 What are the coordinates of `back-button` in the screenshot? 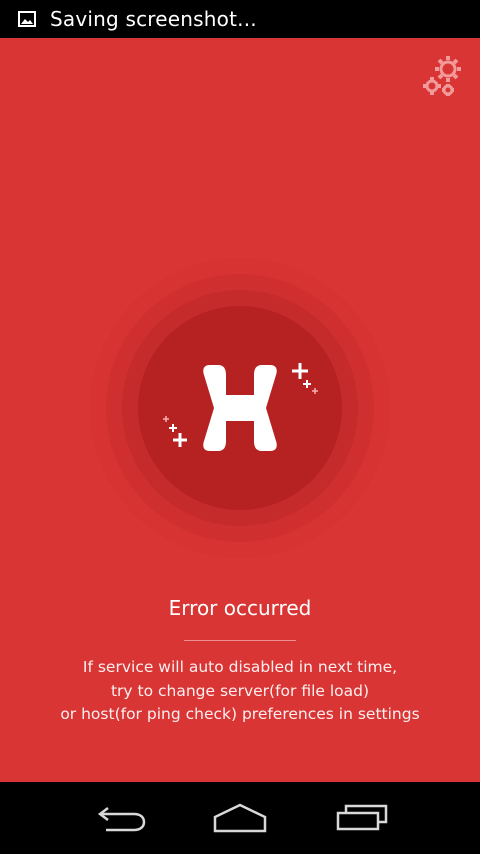 It's located at (120, 818).